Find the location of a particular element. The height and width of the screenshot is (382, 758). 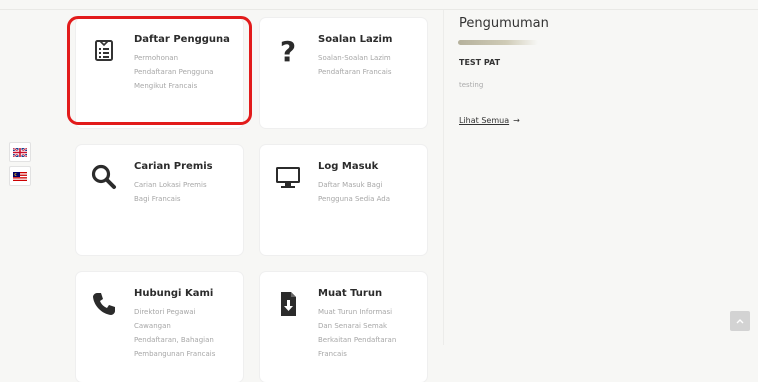

card-description: Soalan-Soalan Lazim Pendaftaran Francais is located at coordinates (378, 65).